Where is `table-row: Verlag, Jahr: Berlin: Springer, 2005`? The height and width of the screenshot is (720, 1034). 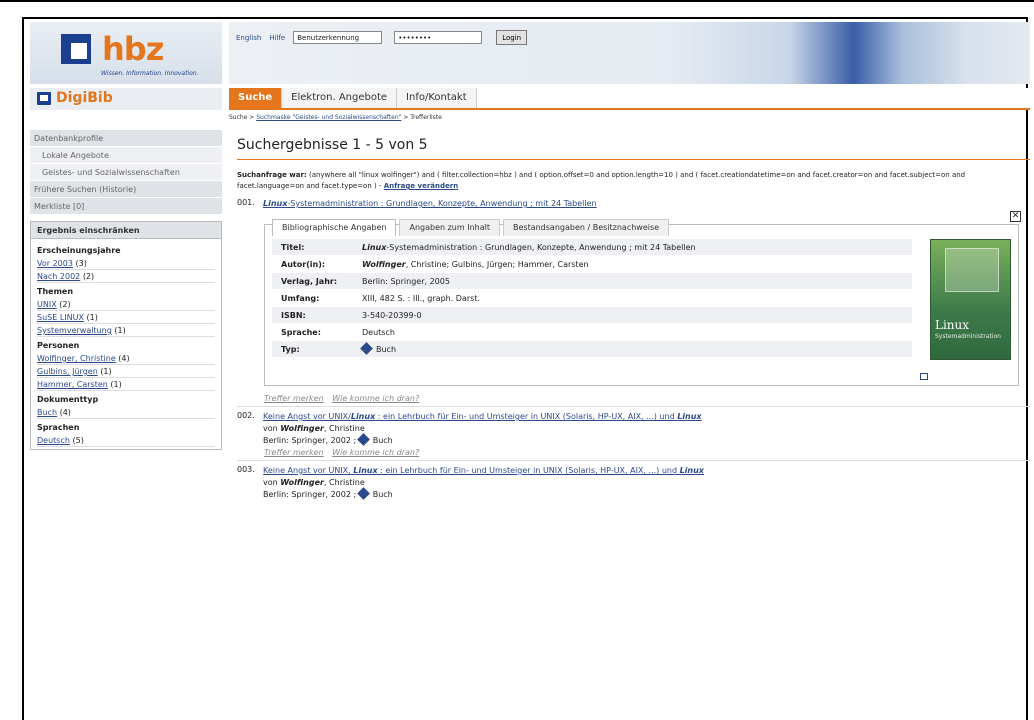
table-row: Verlag, Jahr: Berlin: Springer, 2005 is located at coordinates (592, 281).